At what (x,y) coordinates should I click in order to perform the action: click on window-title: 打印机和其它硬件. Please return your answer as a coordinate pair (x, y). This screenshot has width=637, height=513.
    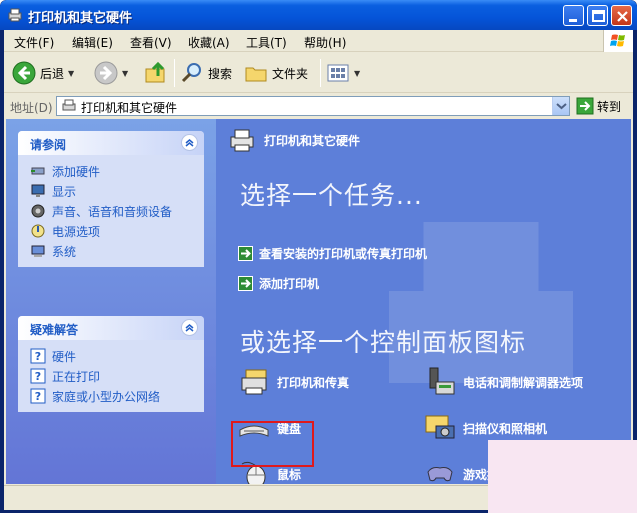
    Looking at the image, I should click on (80, 18).